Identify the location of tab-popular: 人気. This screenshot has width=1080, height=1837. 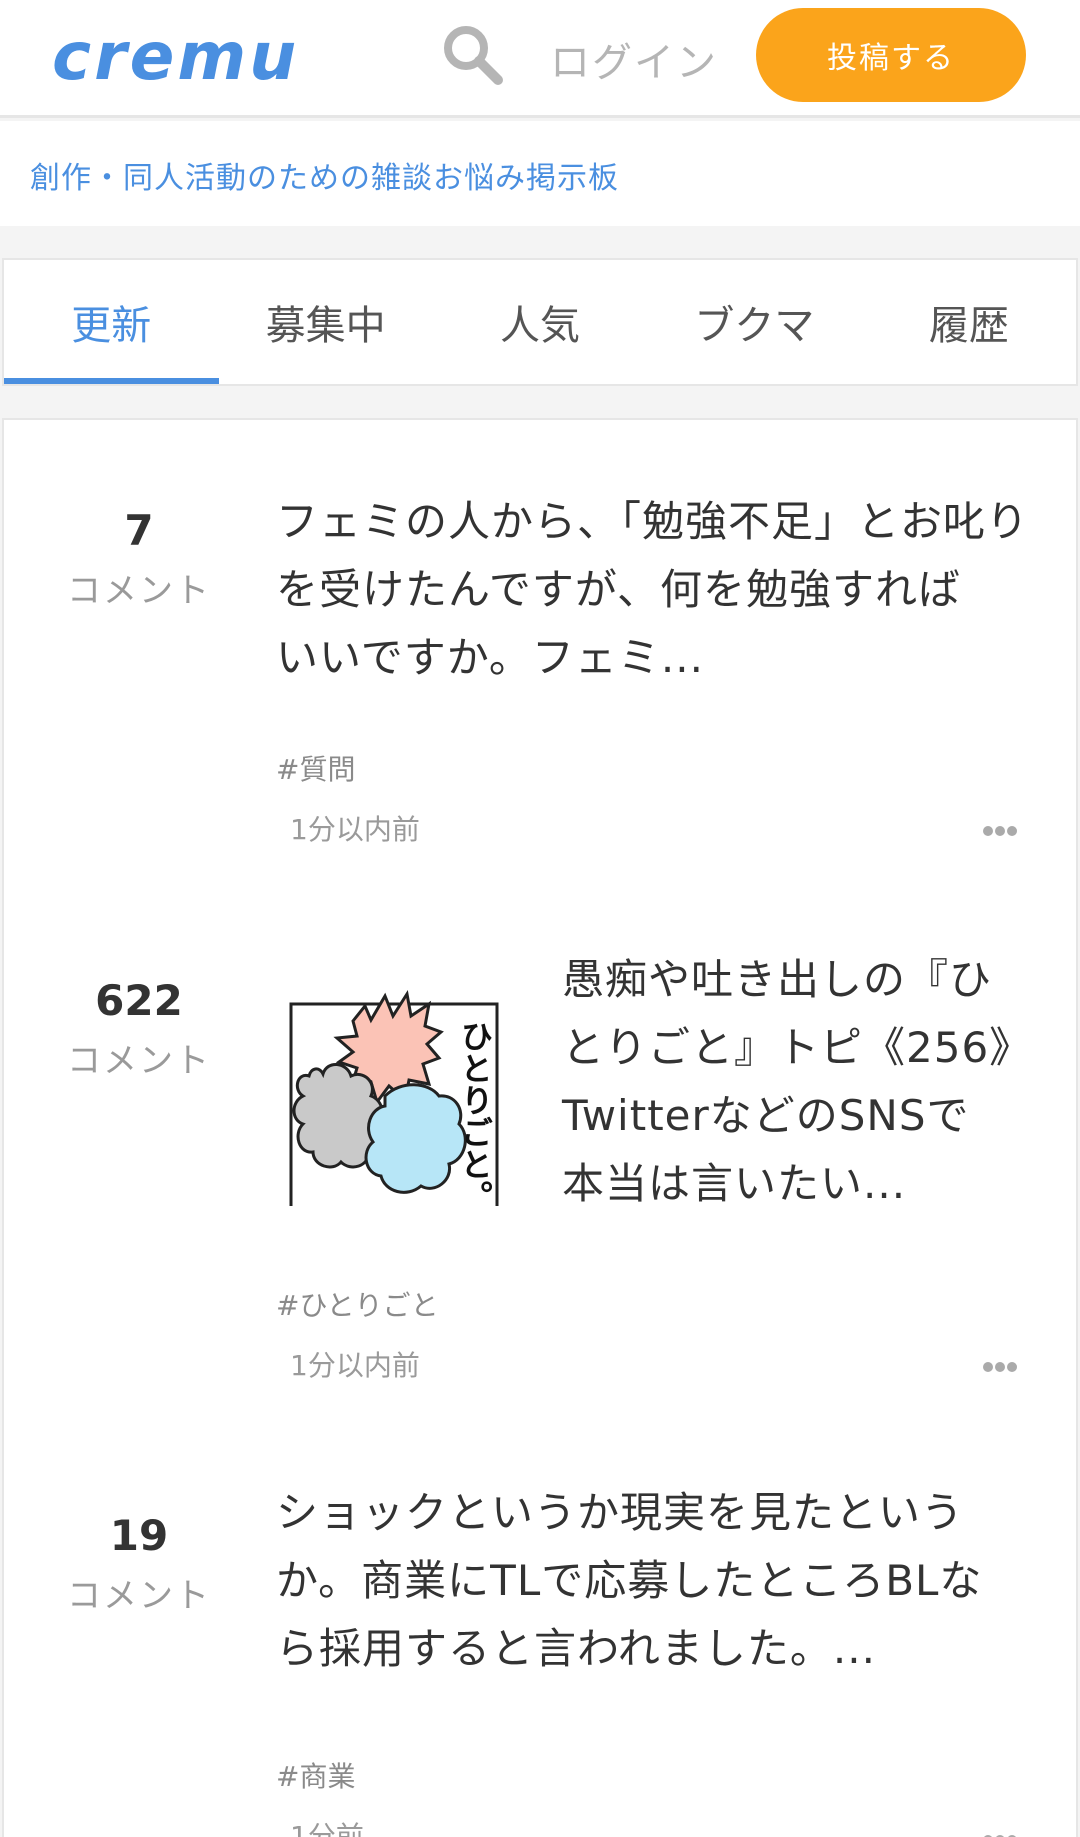
(540, 322).